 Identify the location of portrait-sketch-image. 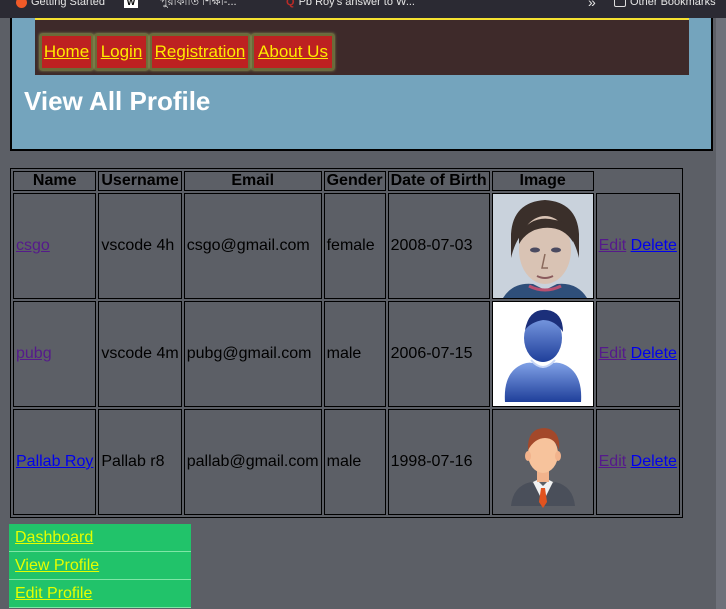
(542, 246).